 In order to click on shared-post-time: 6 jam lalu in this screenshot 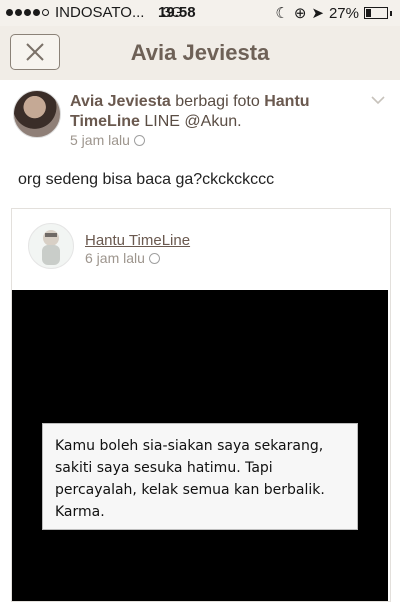, I will do `click(122, 258)`.